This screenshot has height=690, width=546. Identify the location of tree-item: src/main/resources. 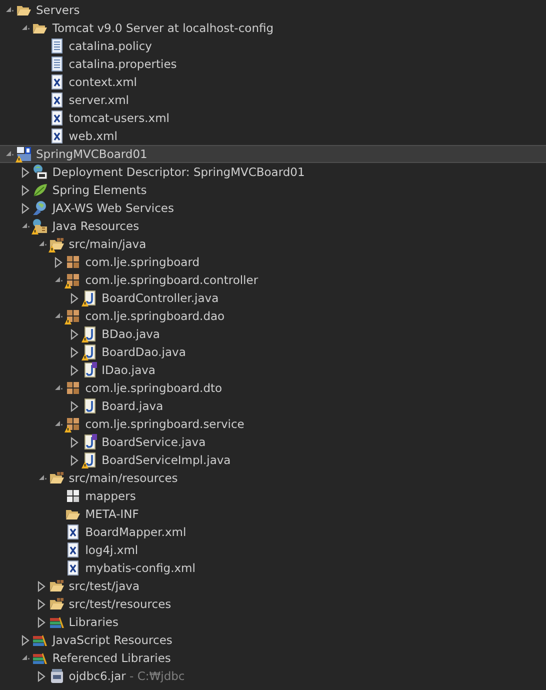
(273, 478).